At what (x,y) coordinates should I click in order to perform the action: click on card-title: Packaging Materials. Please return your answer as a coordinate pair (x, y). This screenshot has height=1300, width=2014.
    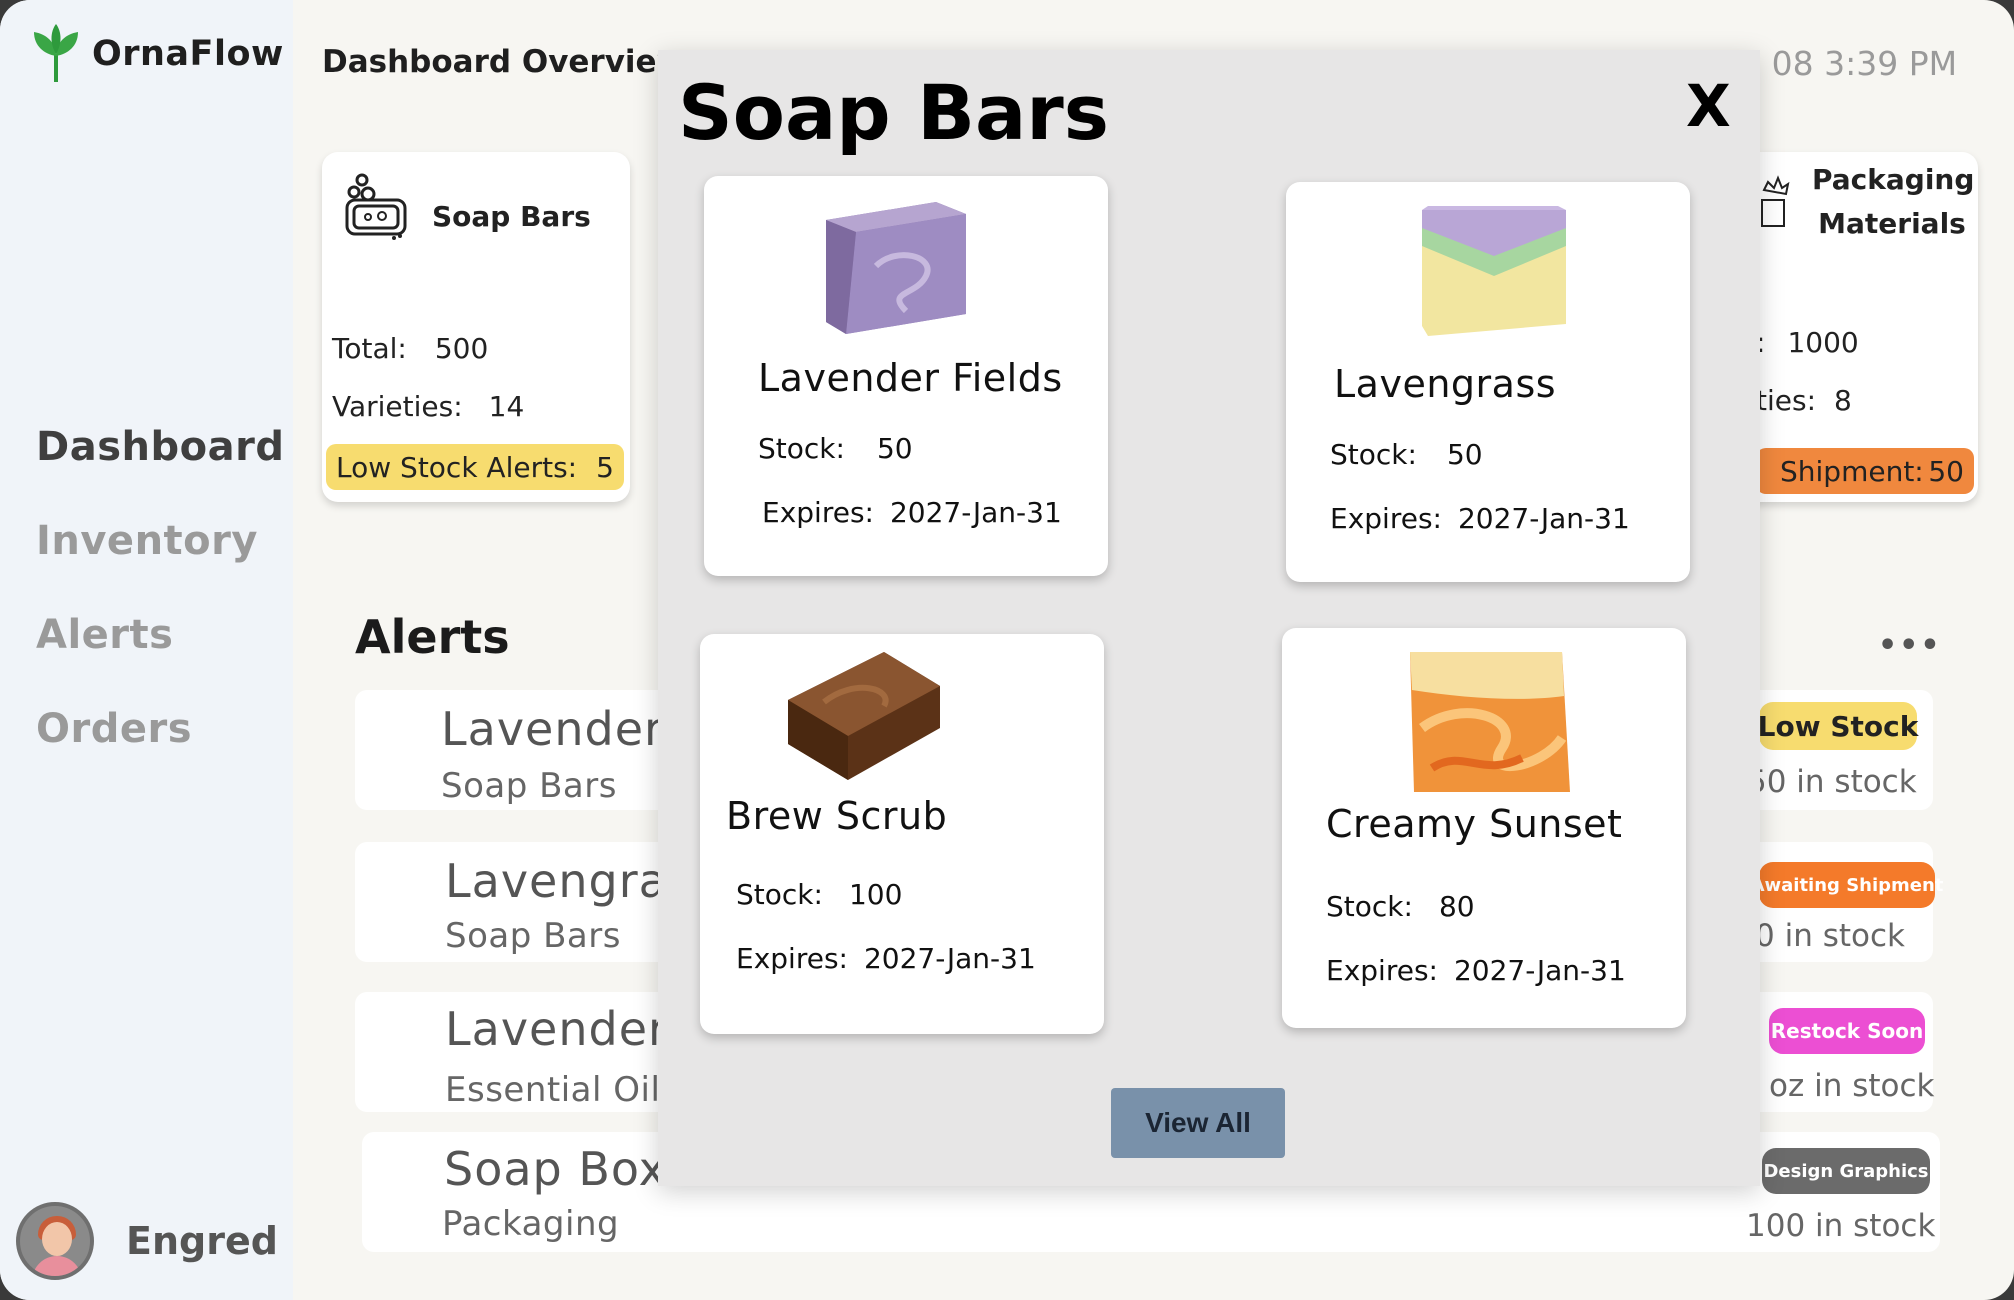
    Looking at the image, I should click on (1893, 201).